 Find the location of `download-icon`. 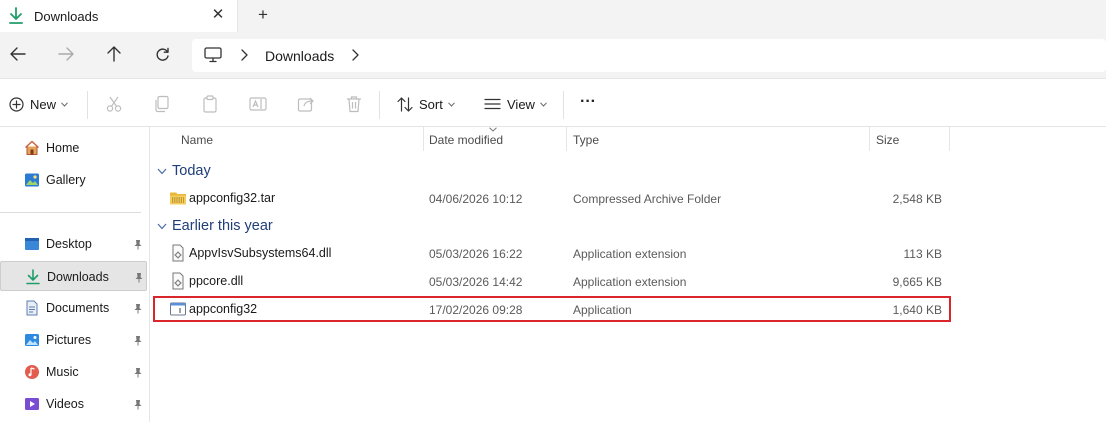

download-icon is located at coordinates (16, 15).